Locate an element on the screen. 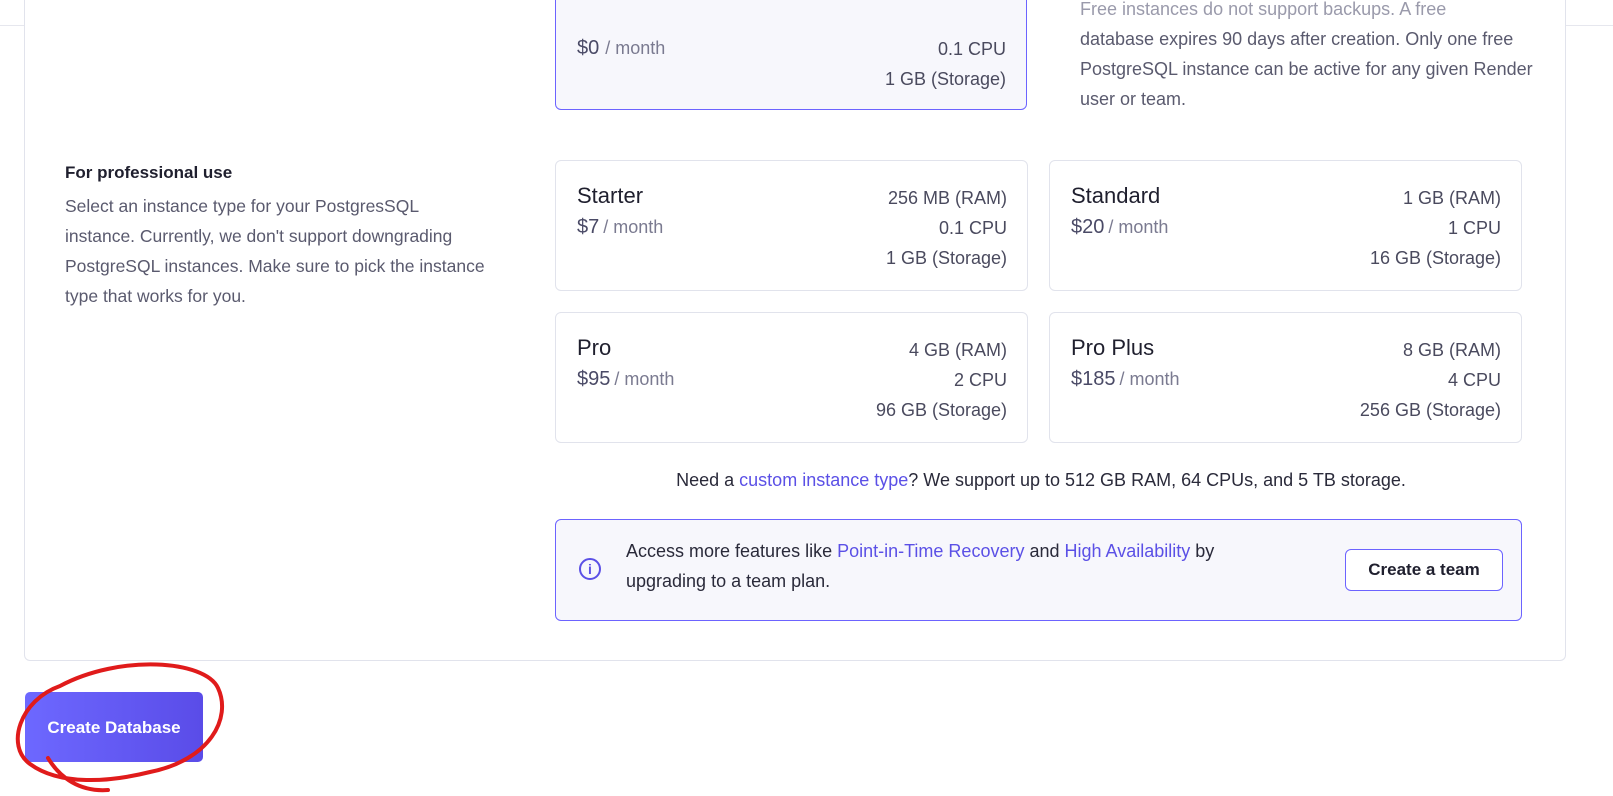 This screenshot has width=1613, height=796. plan-specs: 1 GB (RAM) 1 CPU 16 GB (Storage) is located at coordinates (1435, 228).